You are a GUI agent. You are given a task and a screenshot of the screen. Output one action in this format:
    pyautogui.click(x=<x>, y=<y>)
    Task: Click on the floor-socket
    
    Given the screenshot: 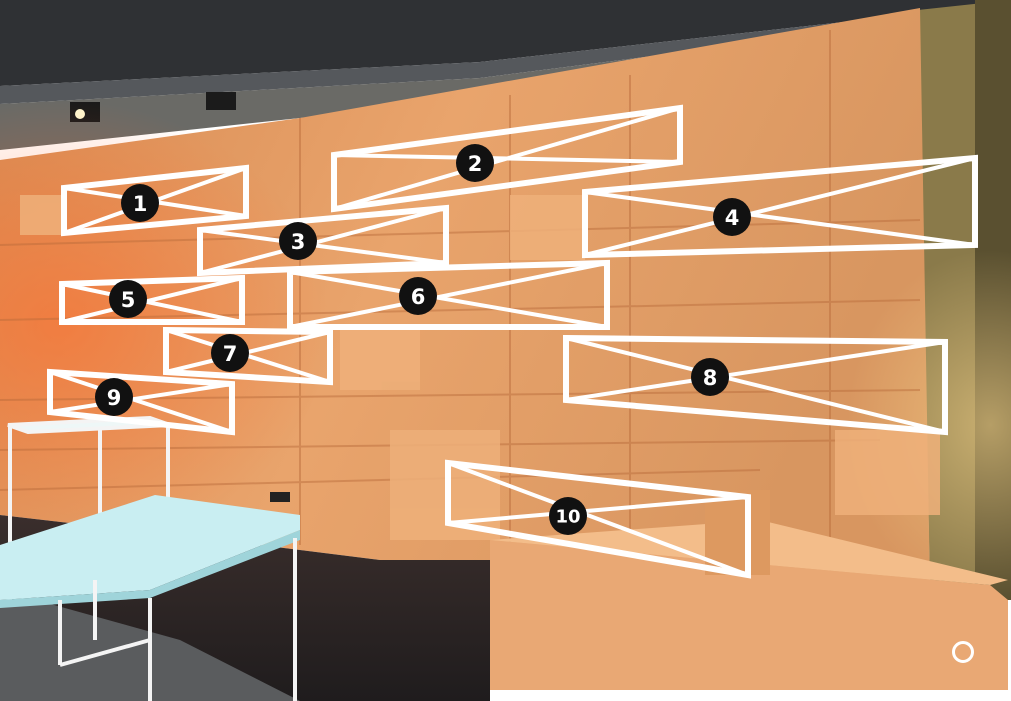 What is the action you would take?
    pyautogui.click(x=280, y=497)
    